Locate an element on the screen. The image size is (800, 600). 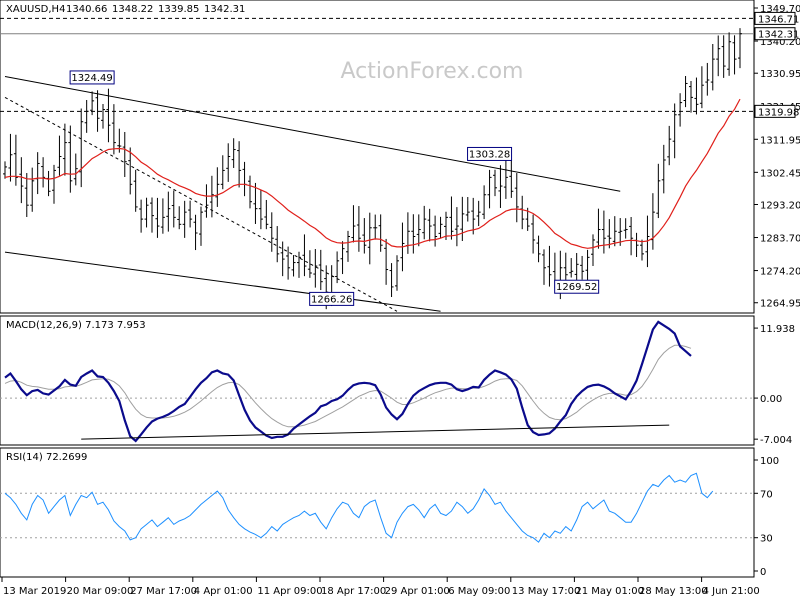
x-tick-label: 6 May 09:00 is located at coordinates (479, 591).